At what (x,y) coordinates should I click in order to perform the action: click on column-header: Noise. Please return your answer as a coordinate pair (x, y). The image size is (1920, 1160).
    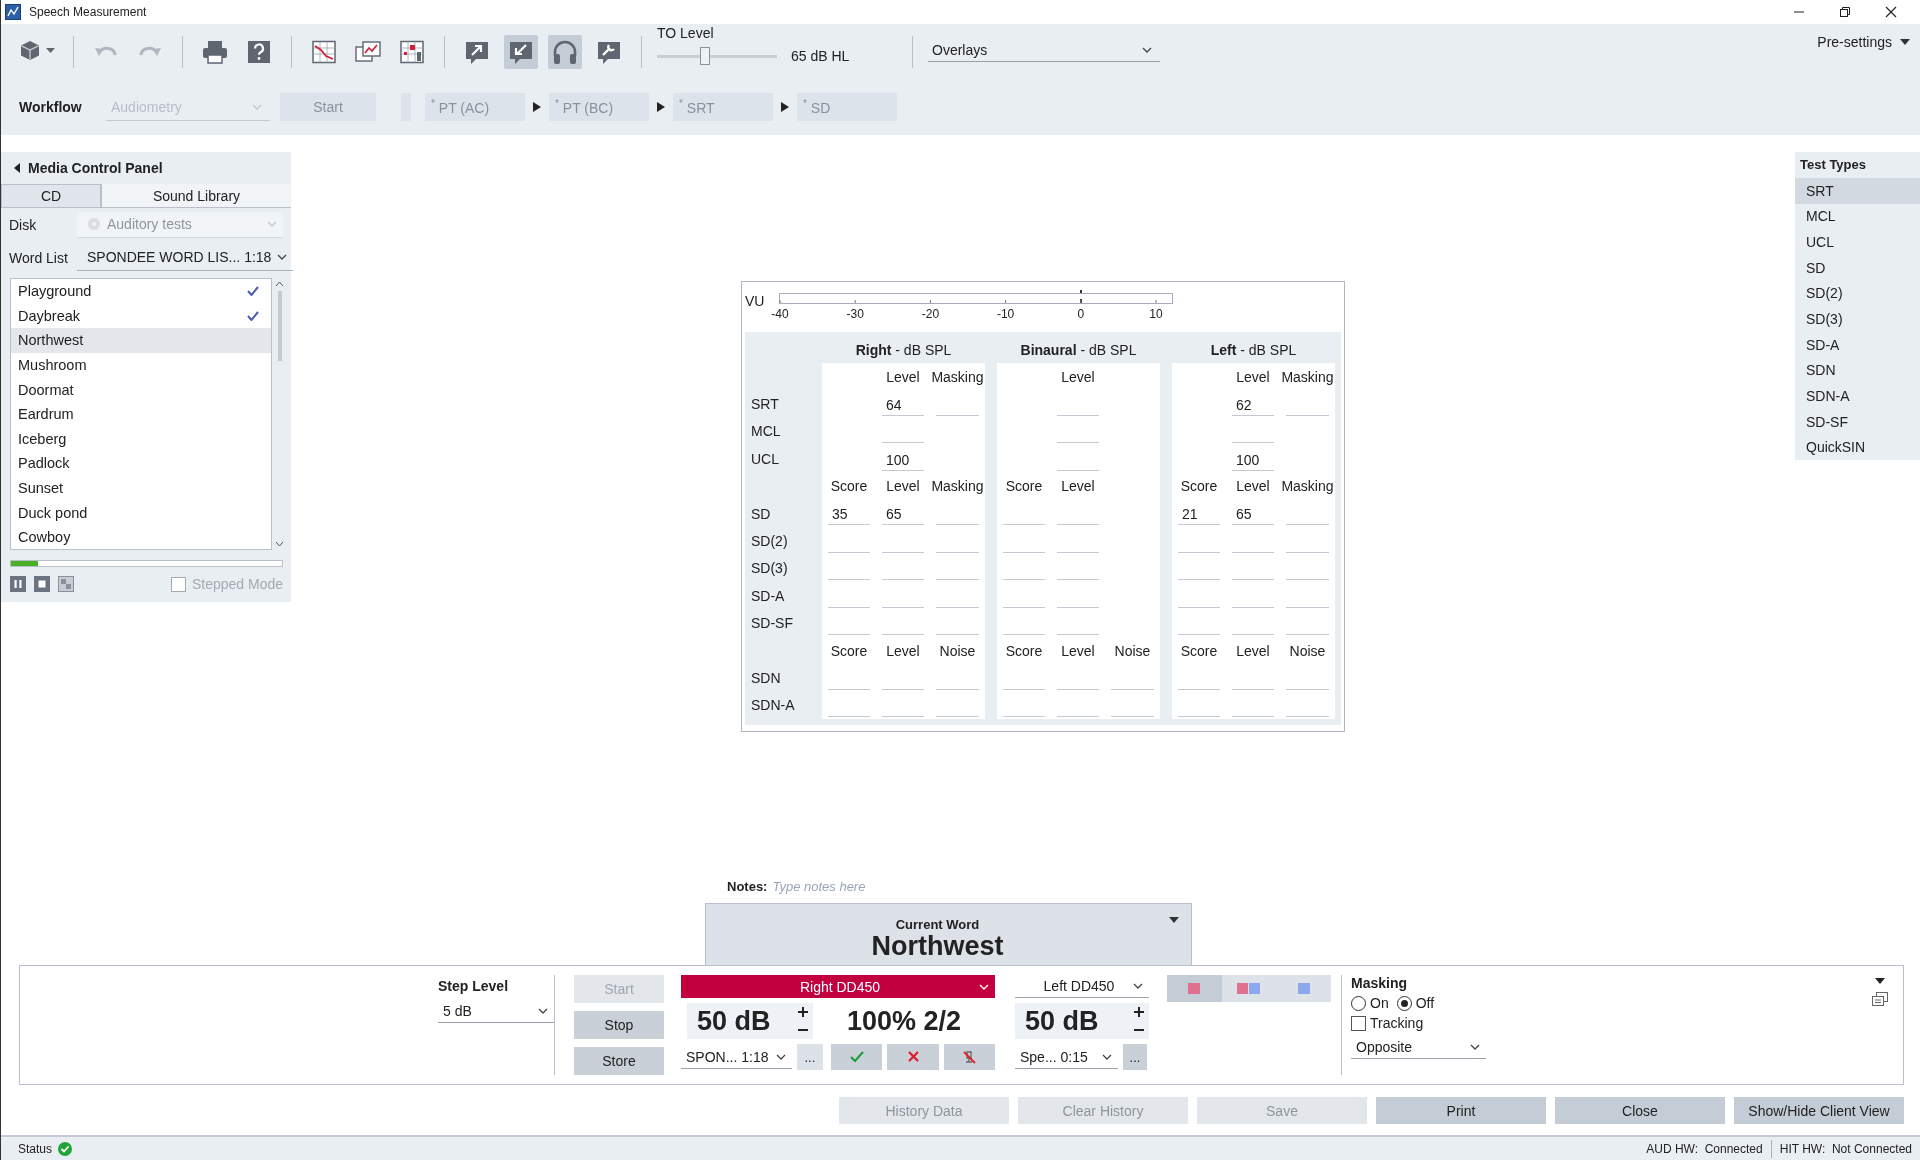
    Looking at the image, I should click on (957, 650).